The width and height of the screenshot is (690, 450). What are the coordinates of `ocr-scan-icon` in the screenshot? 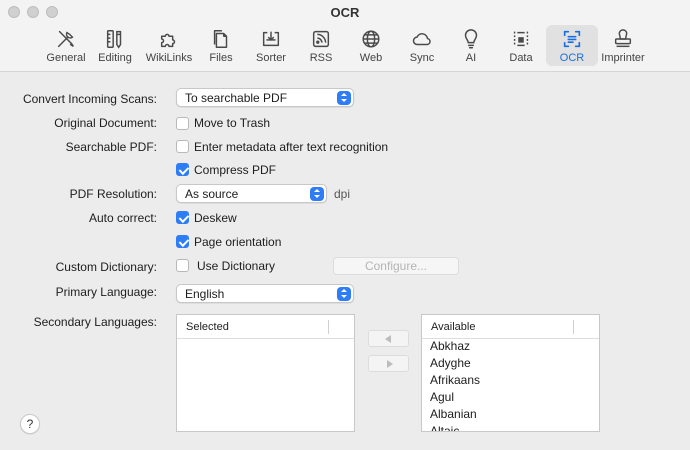 It's located at (572, 39).